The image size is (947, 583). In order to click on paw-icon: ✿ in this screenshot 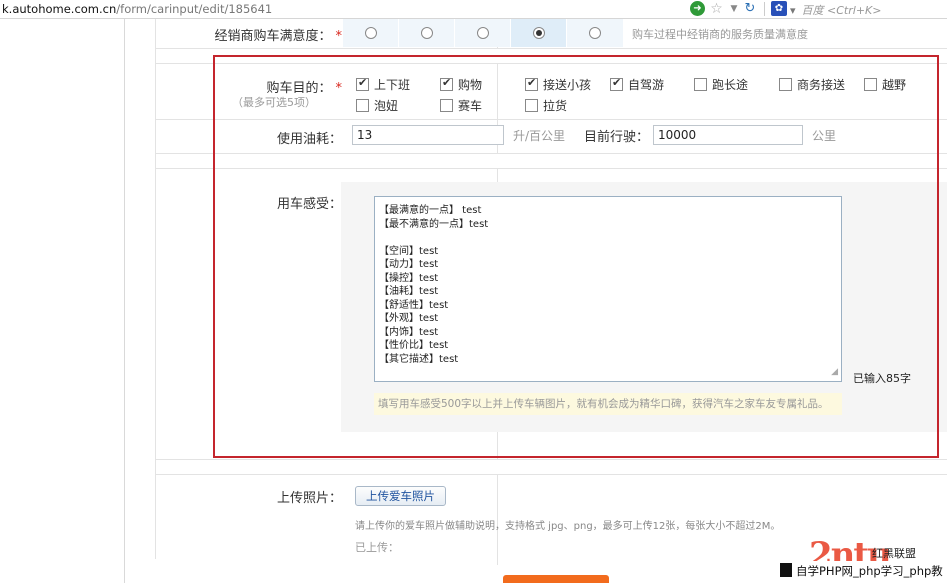, I will do `click(779, 8)`.